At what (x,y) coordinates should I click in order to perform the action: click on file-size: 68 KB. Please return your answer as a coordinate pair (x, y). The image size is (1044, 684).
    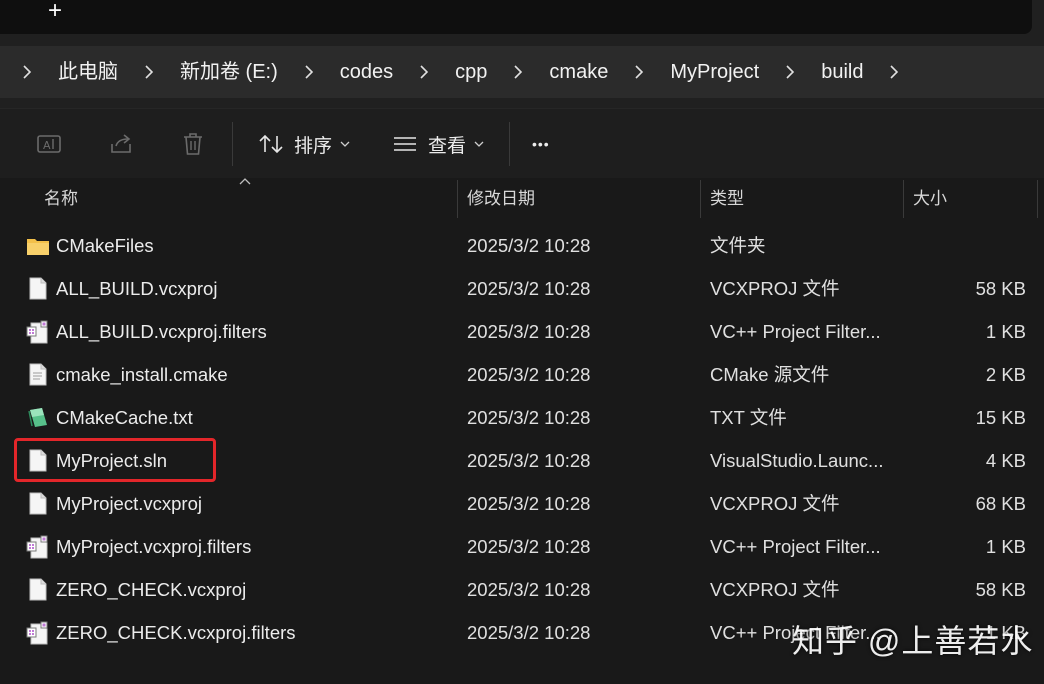
    Looking at the image, I should click on (1000, 503).